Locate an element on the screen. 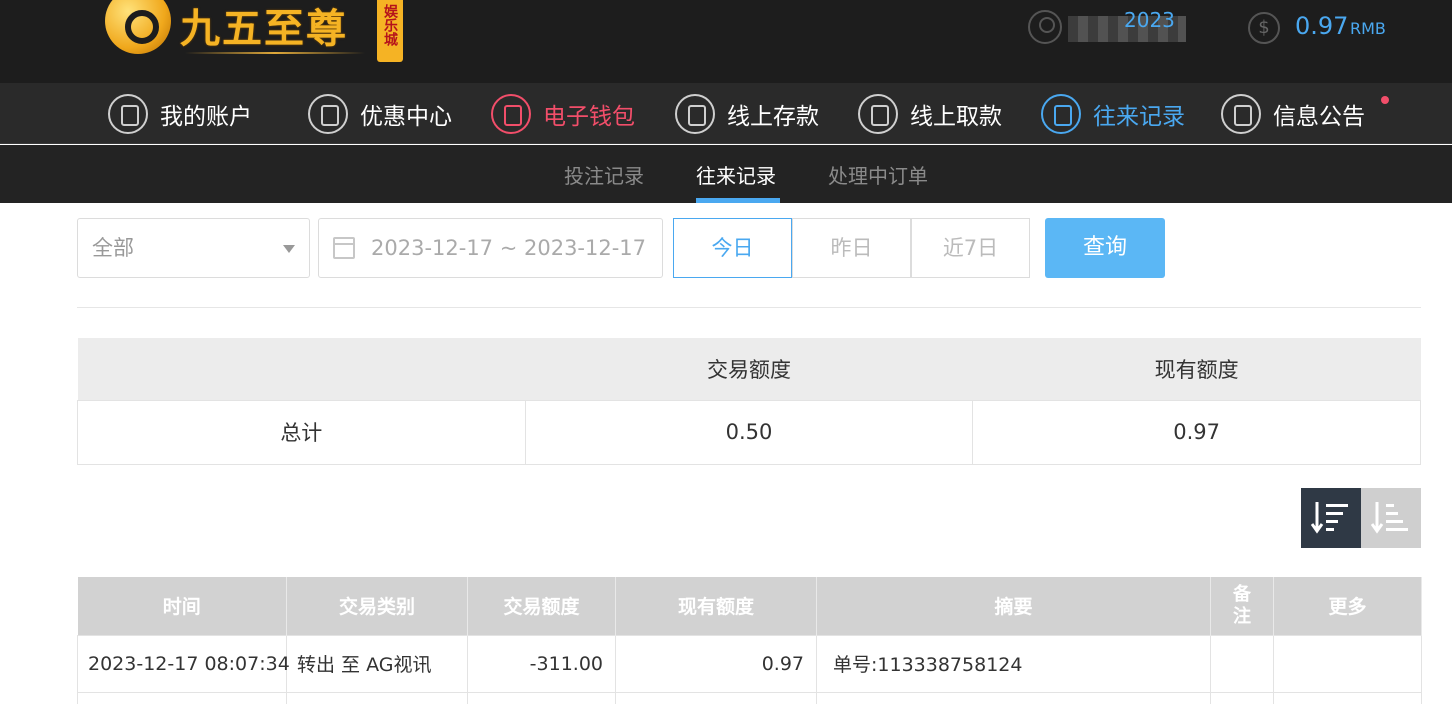 The width and height of the screenshot is (1452, 704). cell-time: 2023-12-17 08:07:34 is located at coordinates (183, 663).